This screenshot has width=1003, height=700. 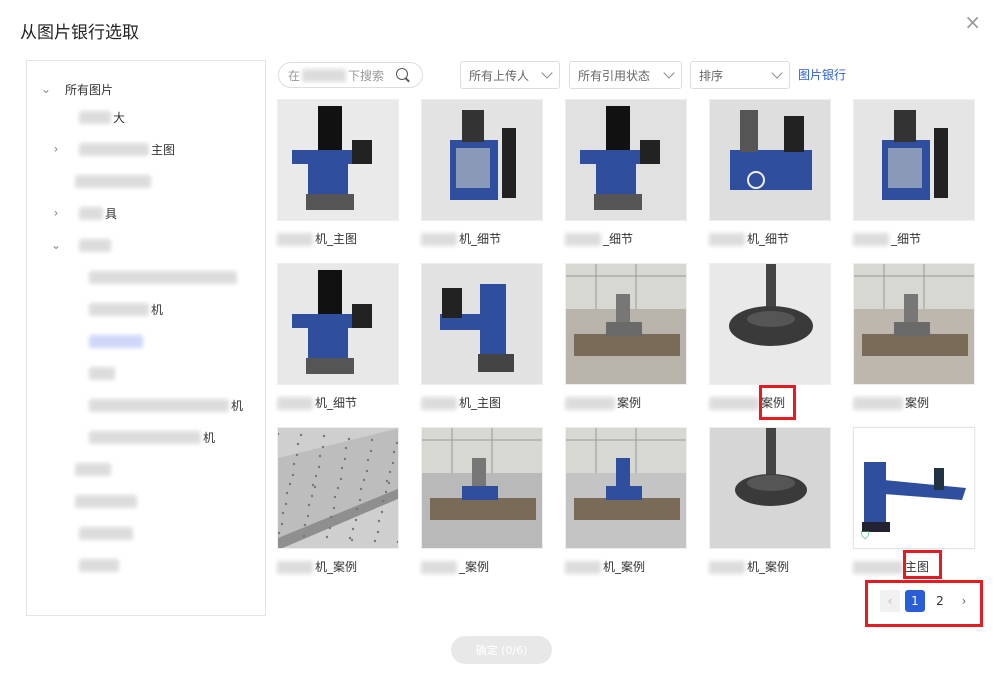 I want to click on image-label-text: 机_细节, so click(x=336, y=403).